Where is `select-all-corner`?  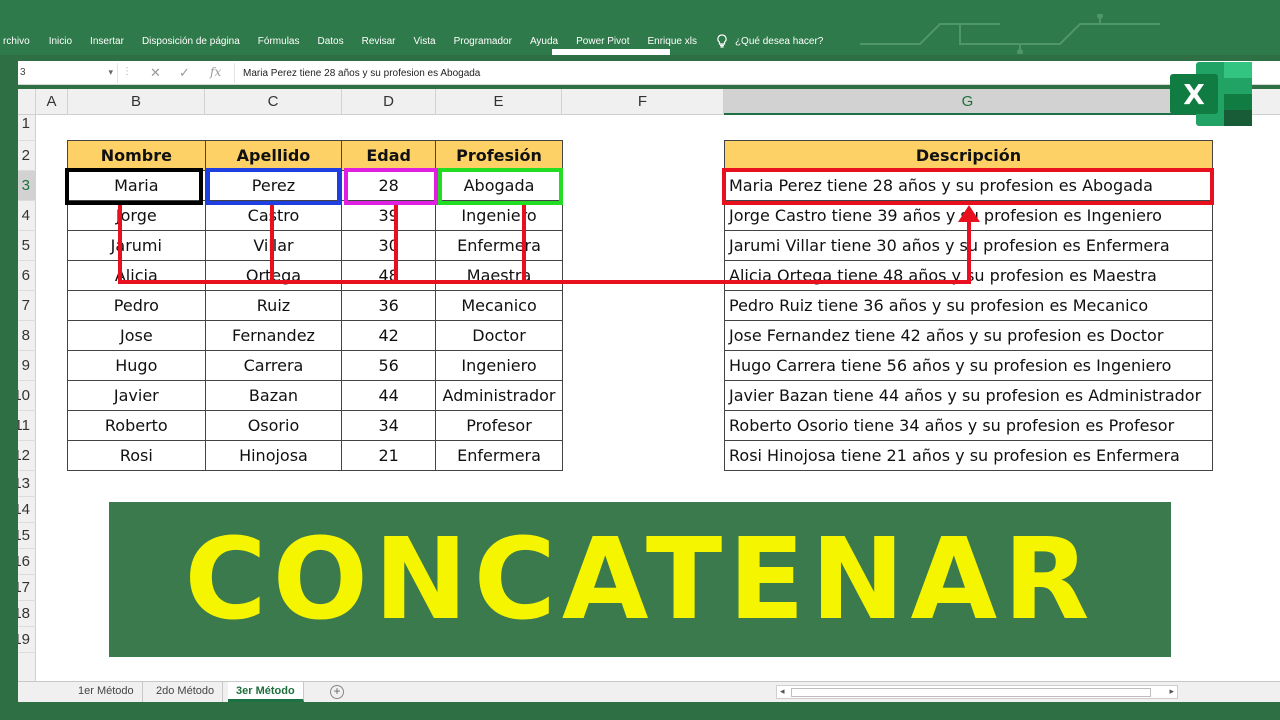
select-all-corner is located at coordinates (27, 102).